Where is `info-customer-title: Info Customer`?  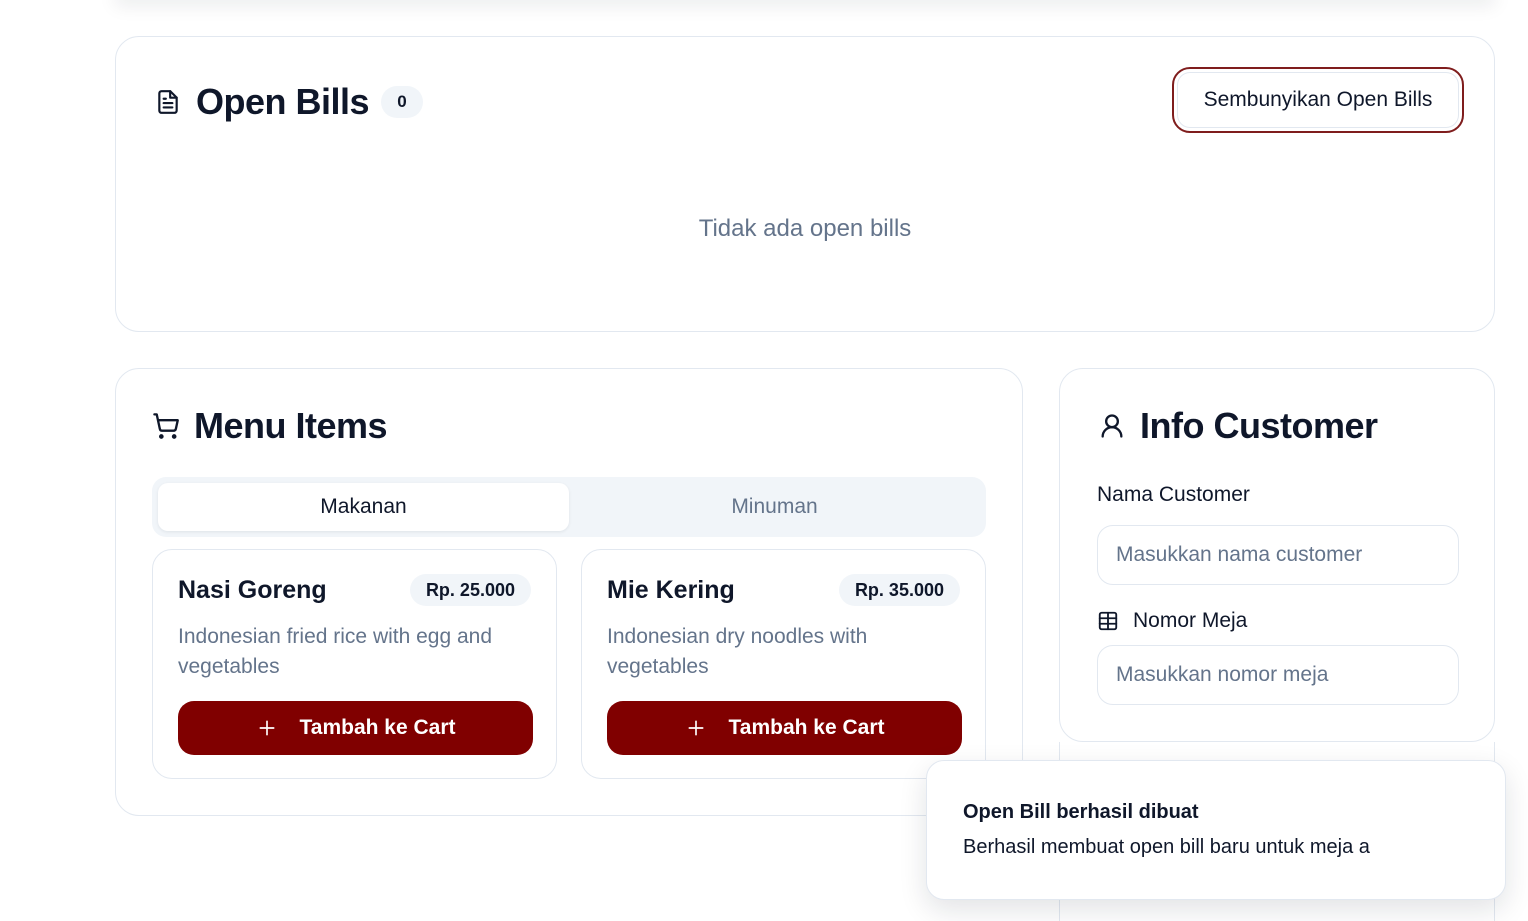
info-customer-title: Info Customer is located at coordinates (1259, 425).